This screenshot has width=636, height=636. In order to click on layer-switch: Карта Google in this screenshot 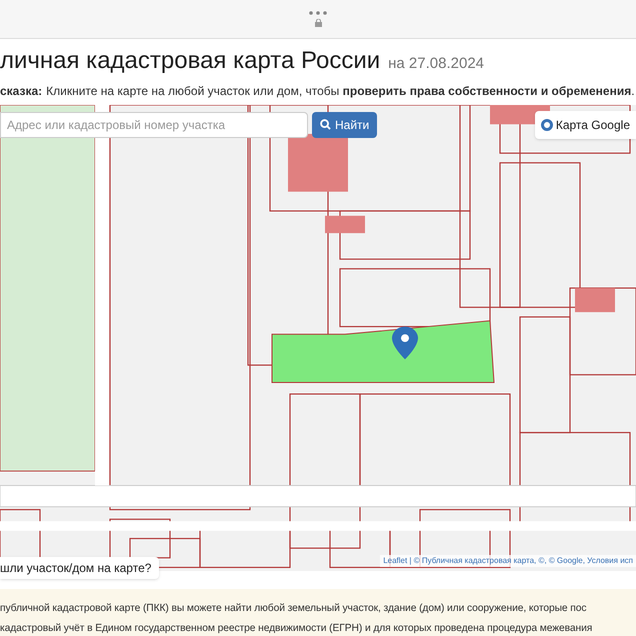, I will do `click(585, 124)`.